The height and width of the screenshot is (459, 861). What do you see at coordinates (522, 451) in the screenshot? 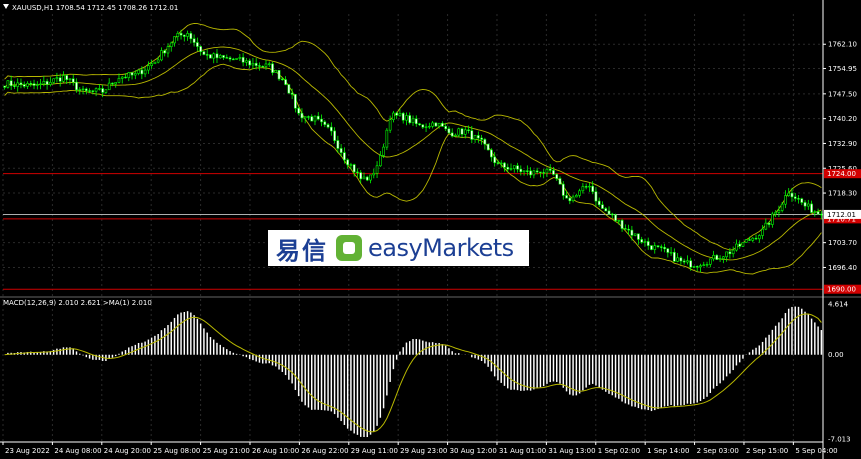
I see `time-tick-label: 31 Aug 01:00` at bounding box center [522, 451].